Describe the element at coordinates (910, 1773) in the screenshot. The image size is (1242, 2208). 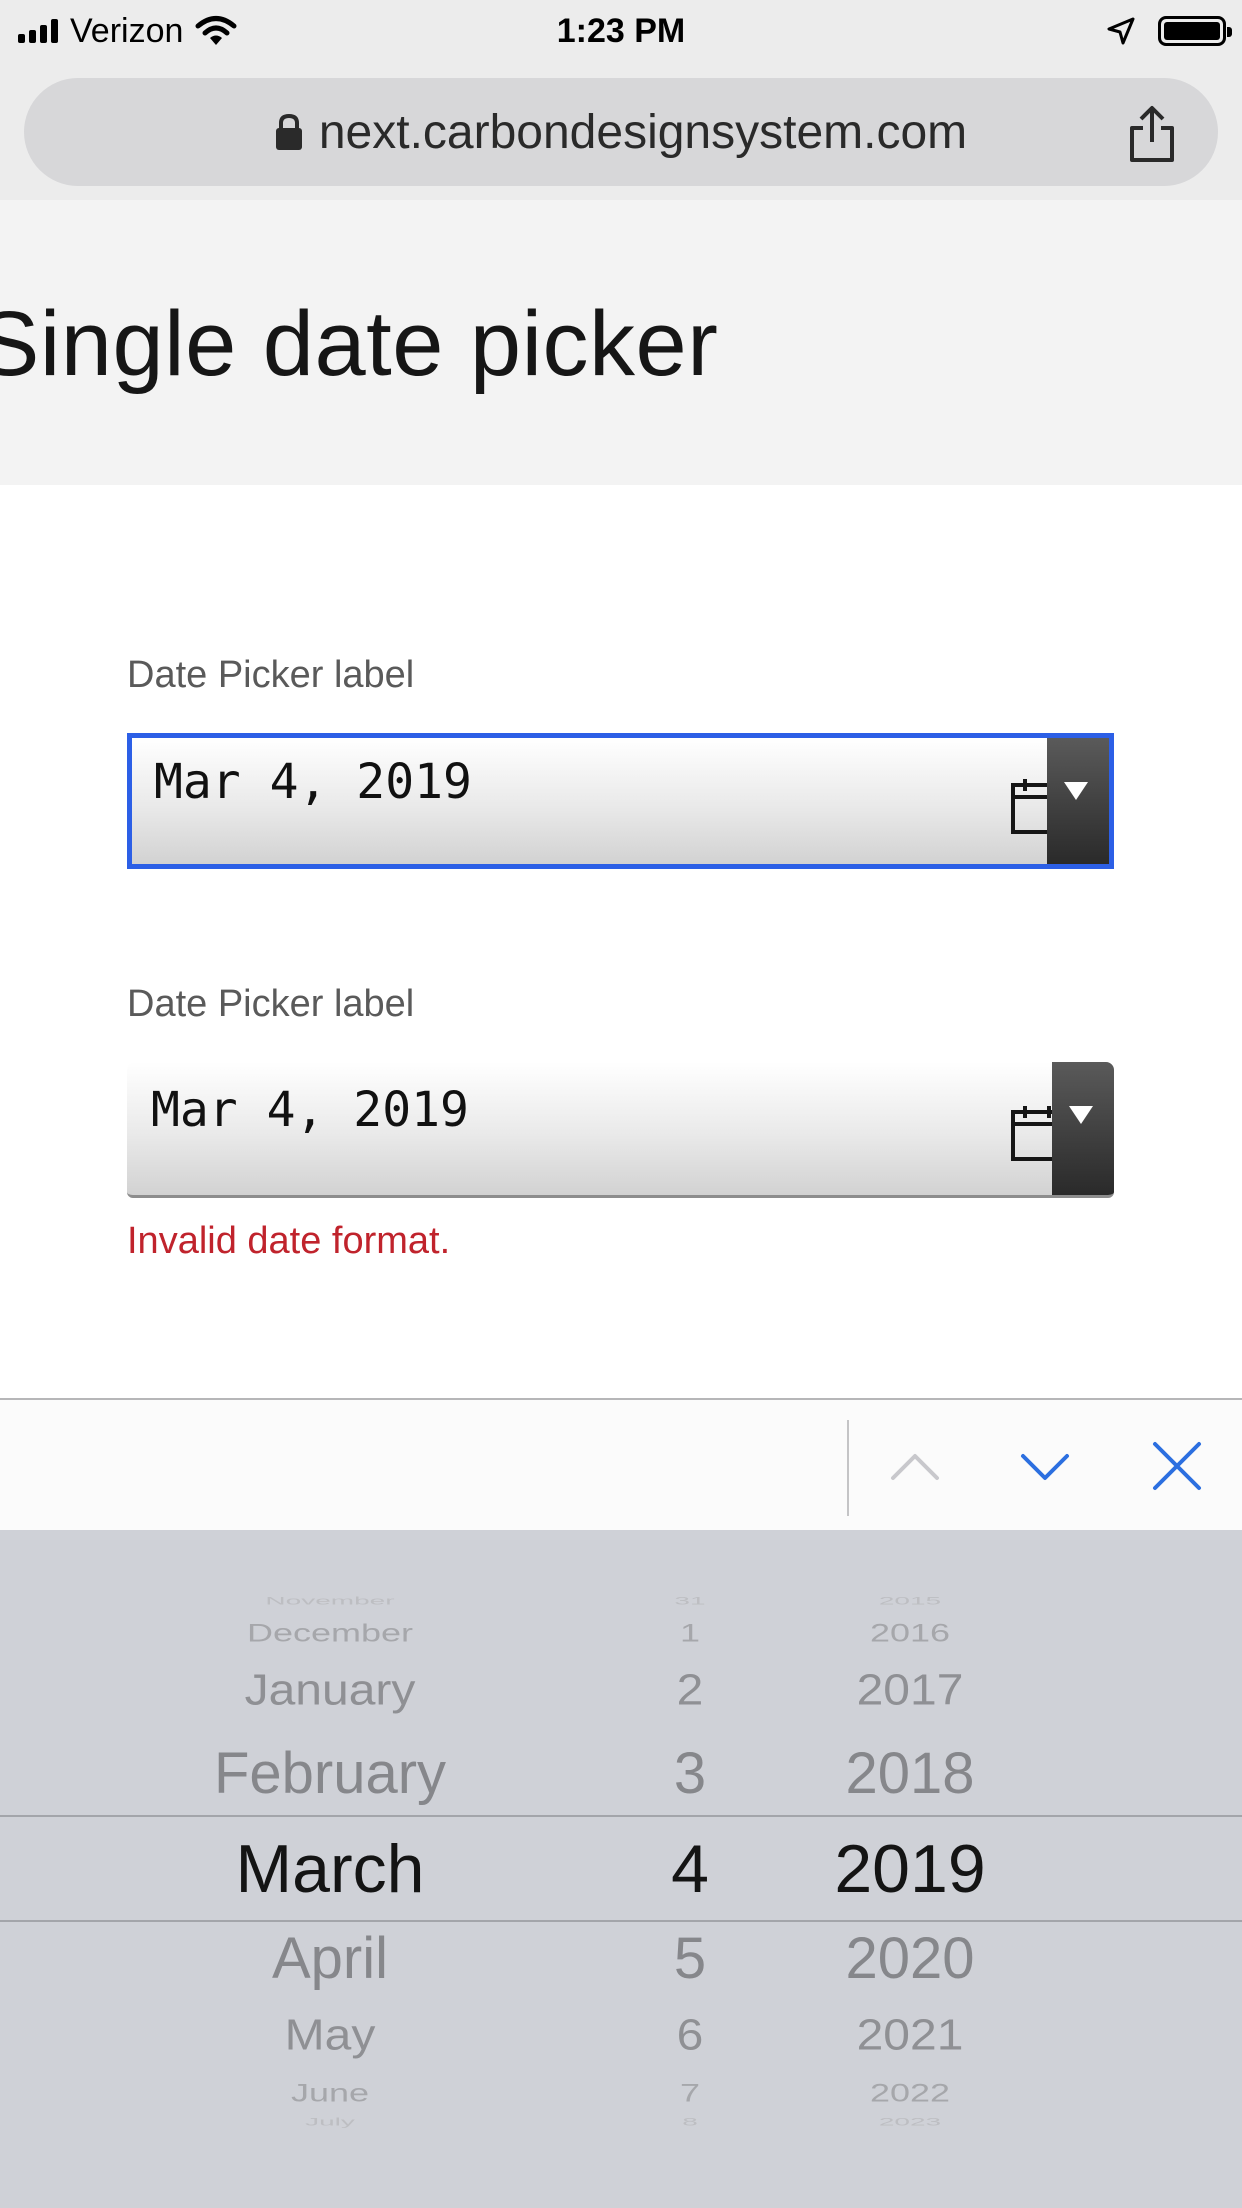
I see `year-option: 2018` at that location.